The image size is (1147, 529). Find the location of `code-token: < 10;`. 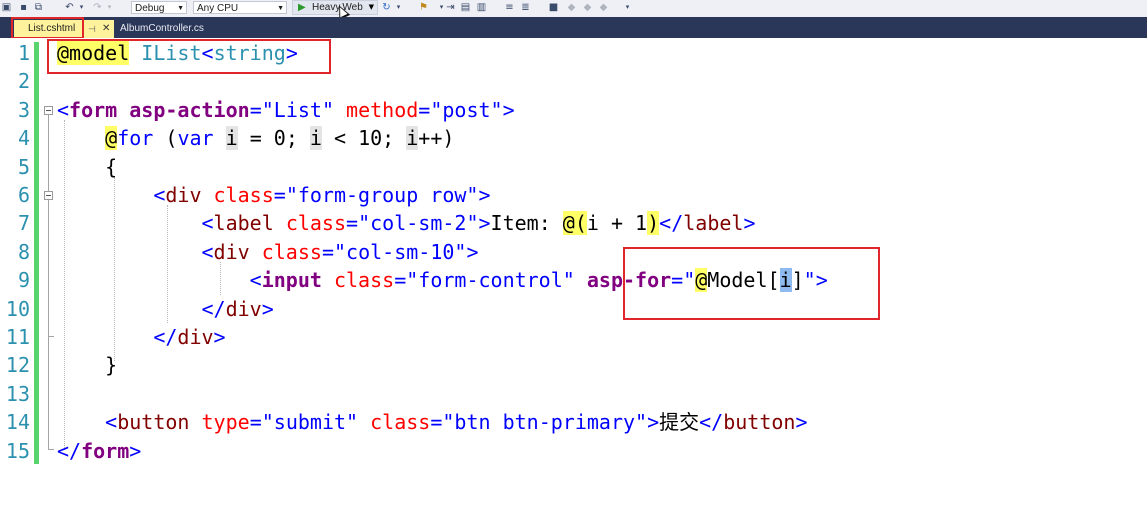

code-token: < 10; is located at coordinates (364, 138).